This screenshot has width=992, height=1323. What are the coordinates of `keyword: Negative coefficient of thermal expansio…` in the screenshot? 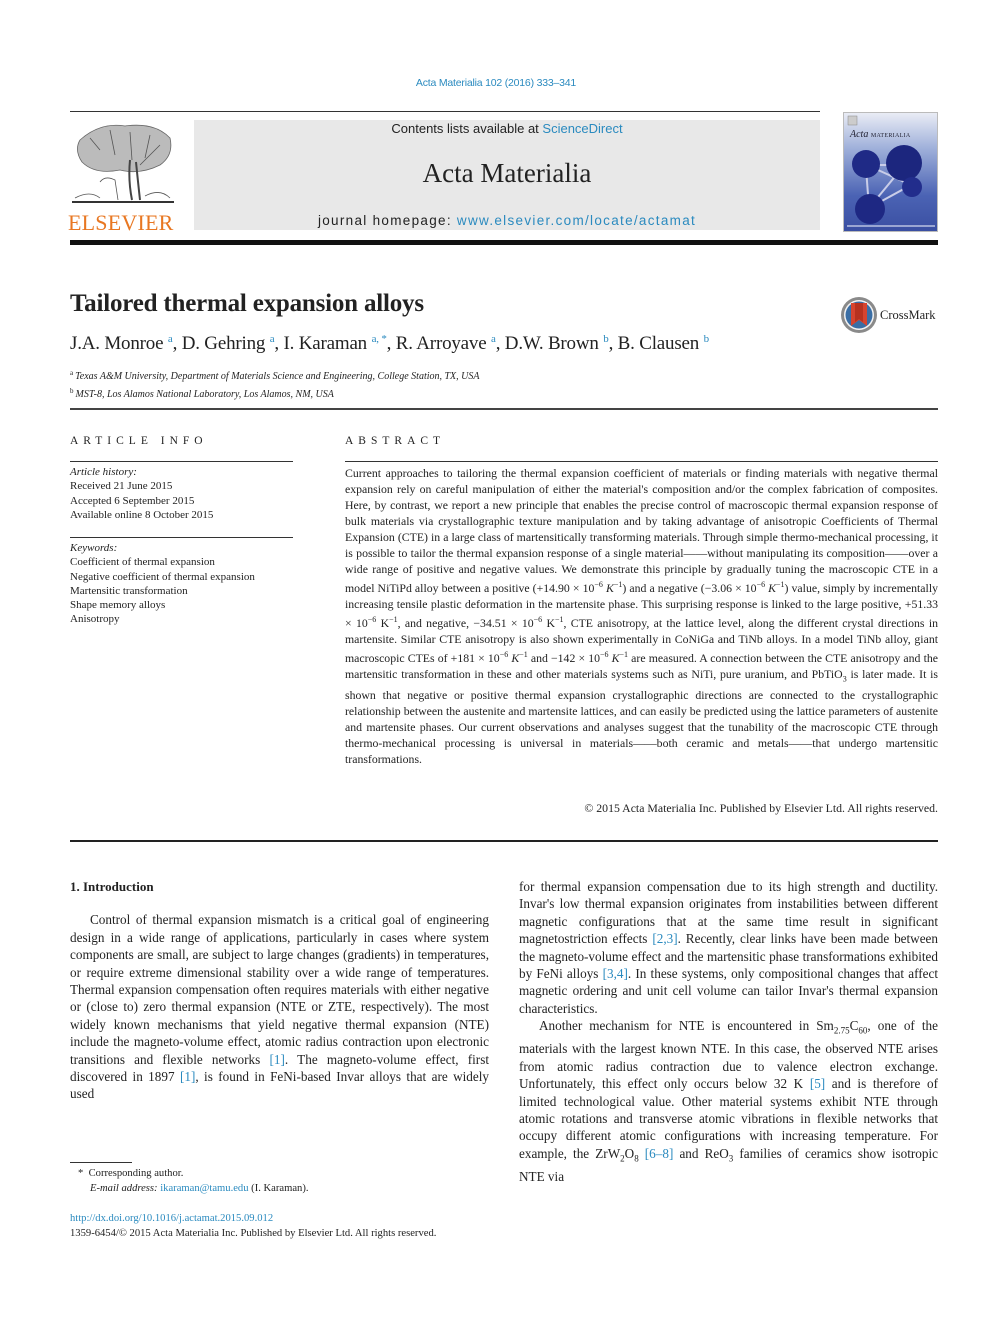 It's located at (162, 576).